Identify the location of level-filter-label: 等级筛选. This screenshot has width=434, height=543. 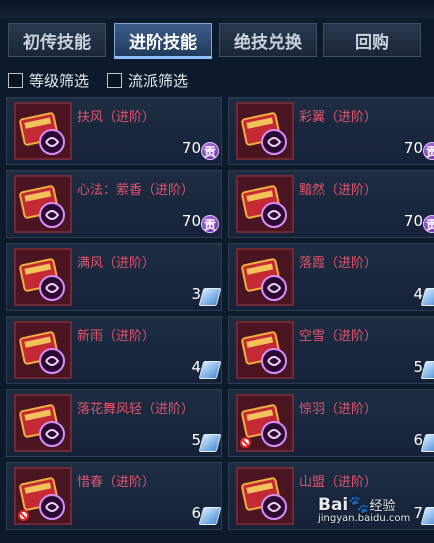
(59, 80).